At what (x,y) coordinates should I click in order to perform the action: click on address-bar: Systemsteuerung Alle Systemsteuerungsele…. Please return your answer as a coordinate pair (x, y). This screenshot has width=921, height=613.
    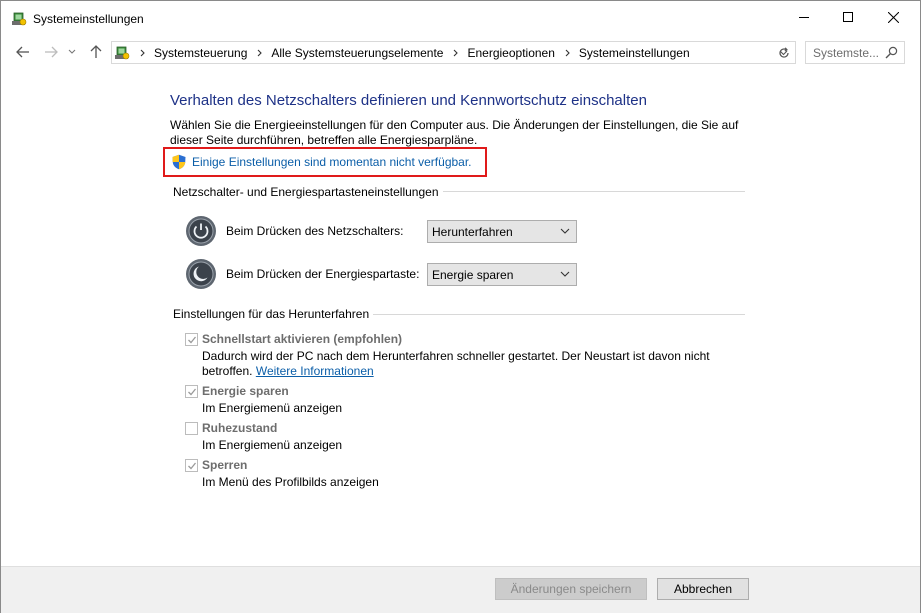
    Looking at the image, I should click on (453, 52).